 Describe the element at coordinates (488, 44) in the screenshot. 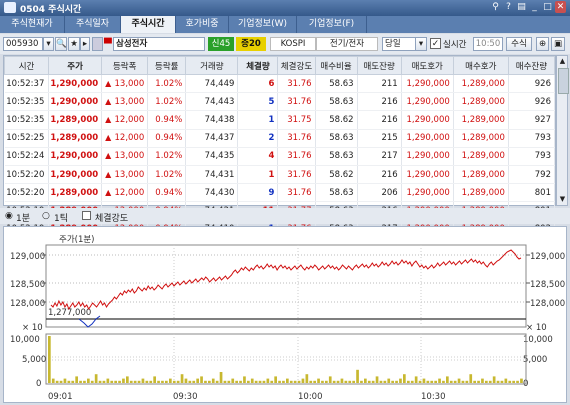

I see `time-field: 10:50` at that location.